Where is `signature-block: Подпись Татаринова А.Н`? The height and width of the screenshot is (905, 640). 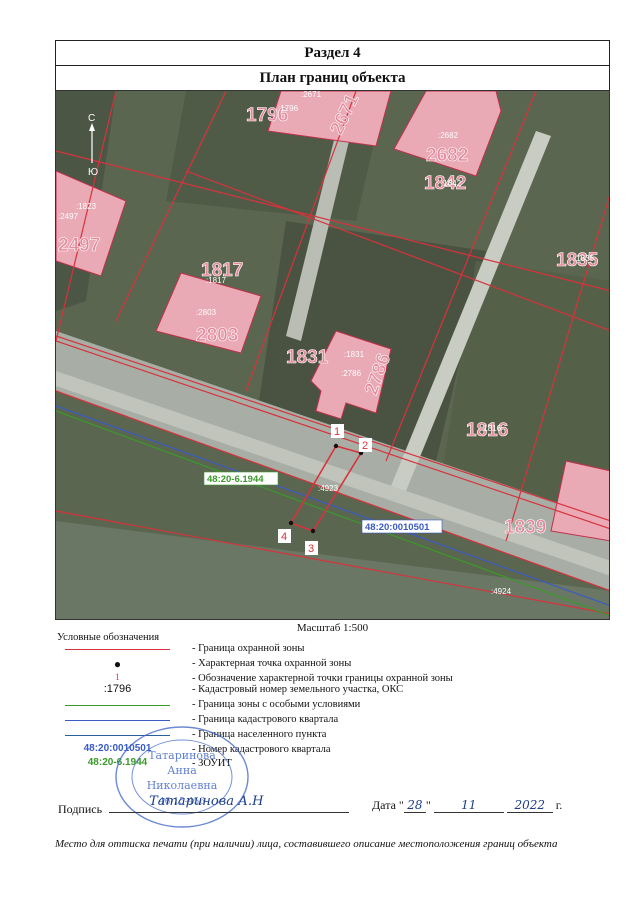
signature-block: Подпись Татаринова А.Н is located at coordinates (204, 805).